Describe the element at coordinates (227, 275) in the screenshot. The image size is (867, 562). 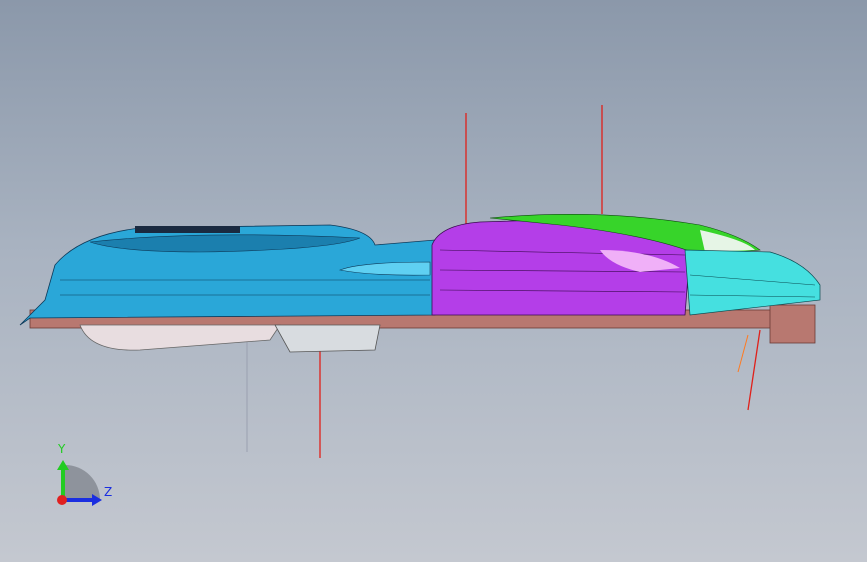
I see `blue-housing` at that location.